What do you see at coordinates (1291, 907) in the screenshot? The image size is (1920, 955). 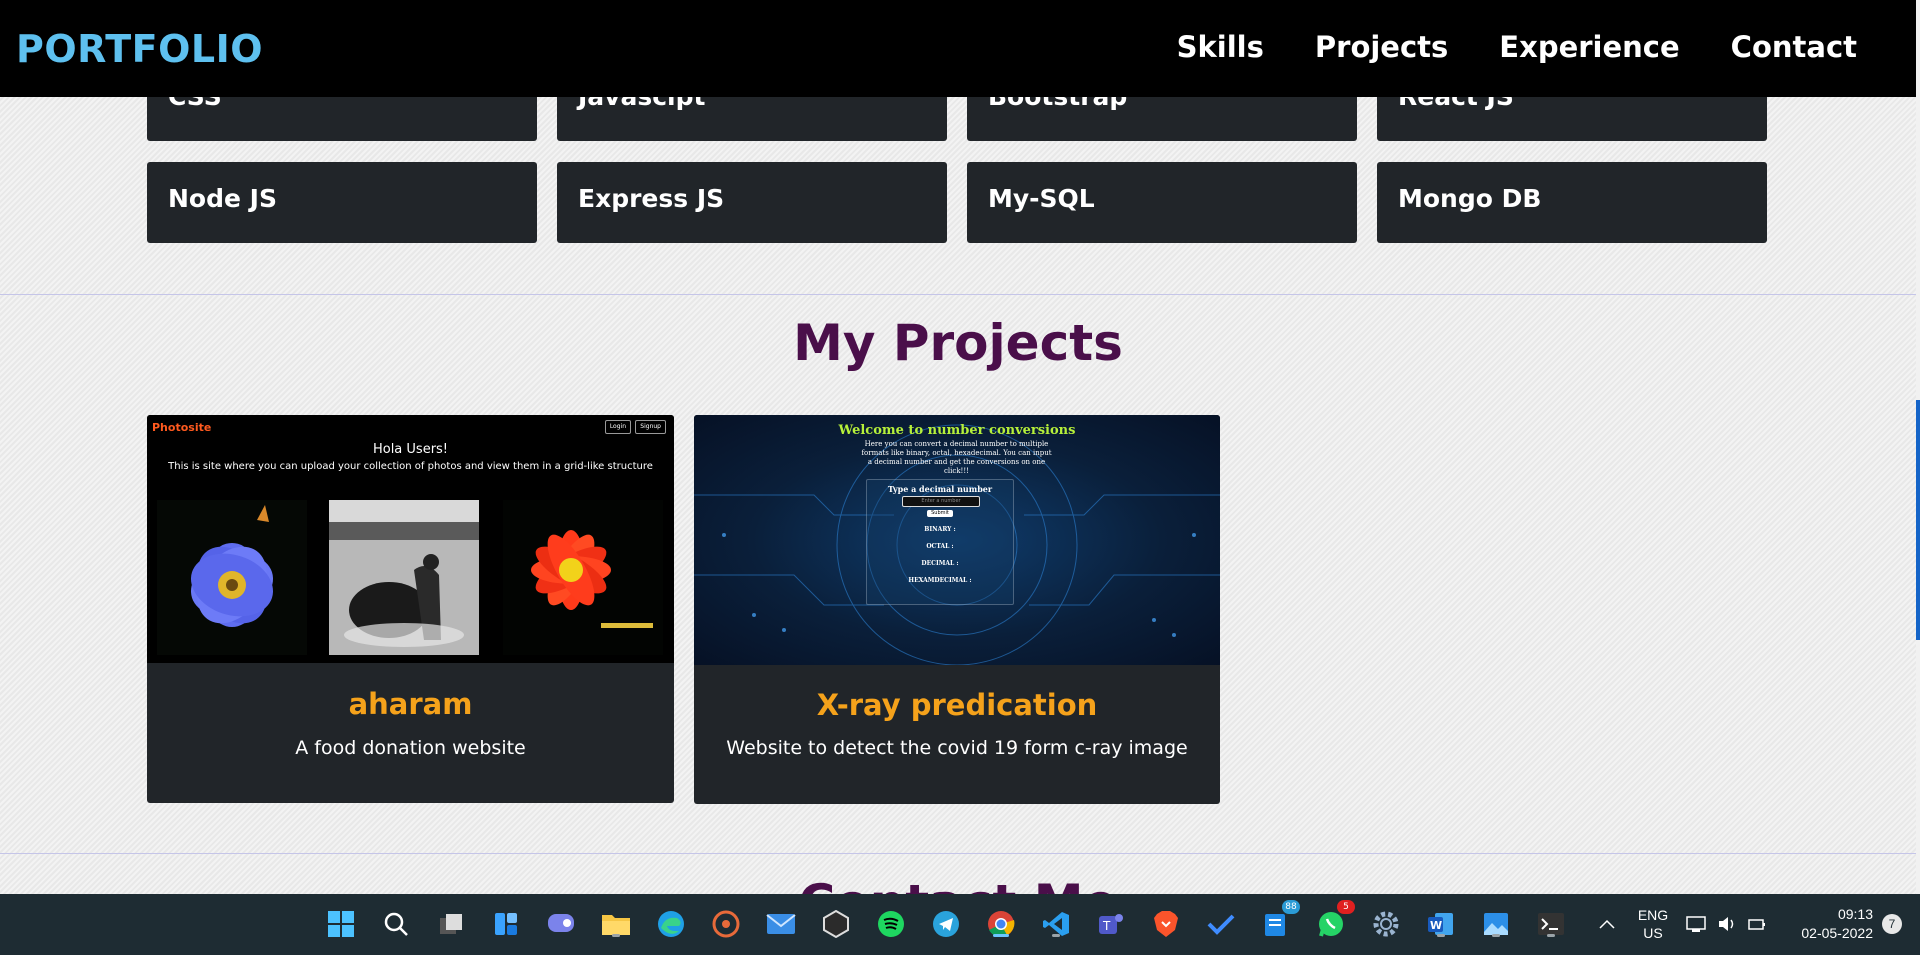 I see `tasks-badge: 88` at bounding box center [1291, 907].